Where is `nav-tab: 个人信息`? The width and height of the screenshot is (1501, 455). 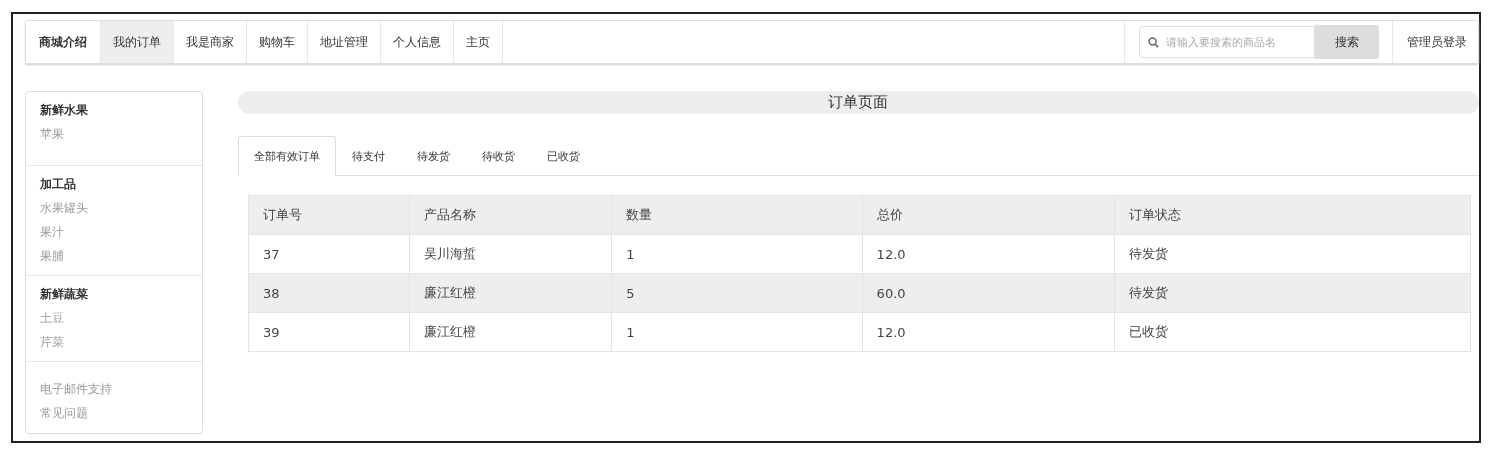 nav-tab: 个人信息 is located at coordinates (417, 42).